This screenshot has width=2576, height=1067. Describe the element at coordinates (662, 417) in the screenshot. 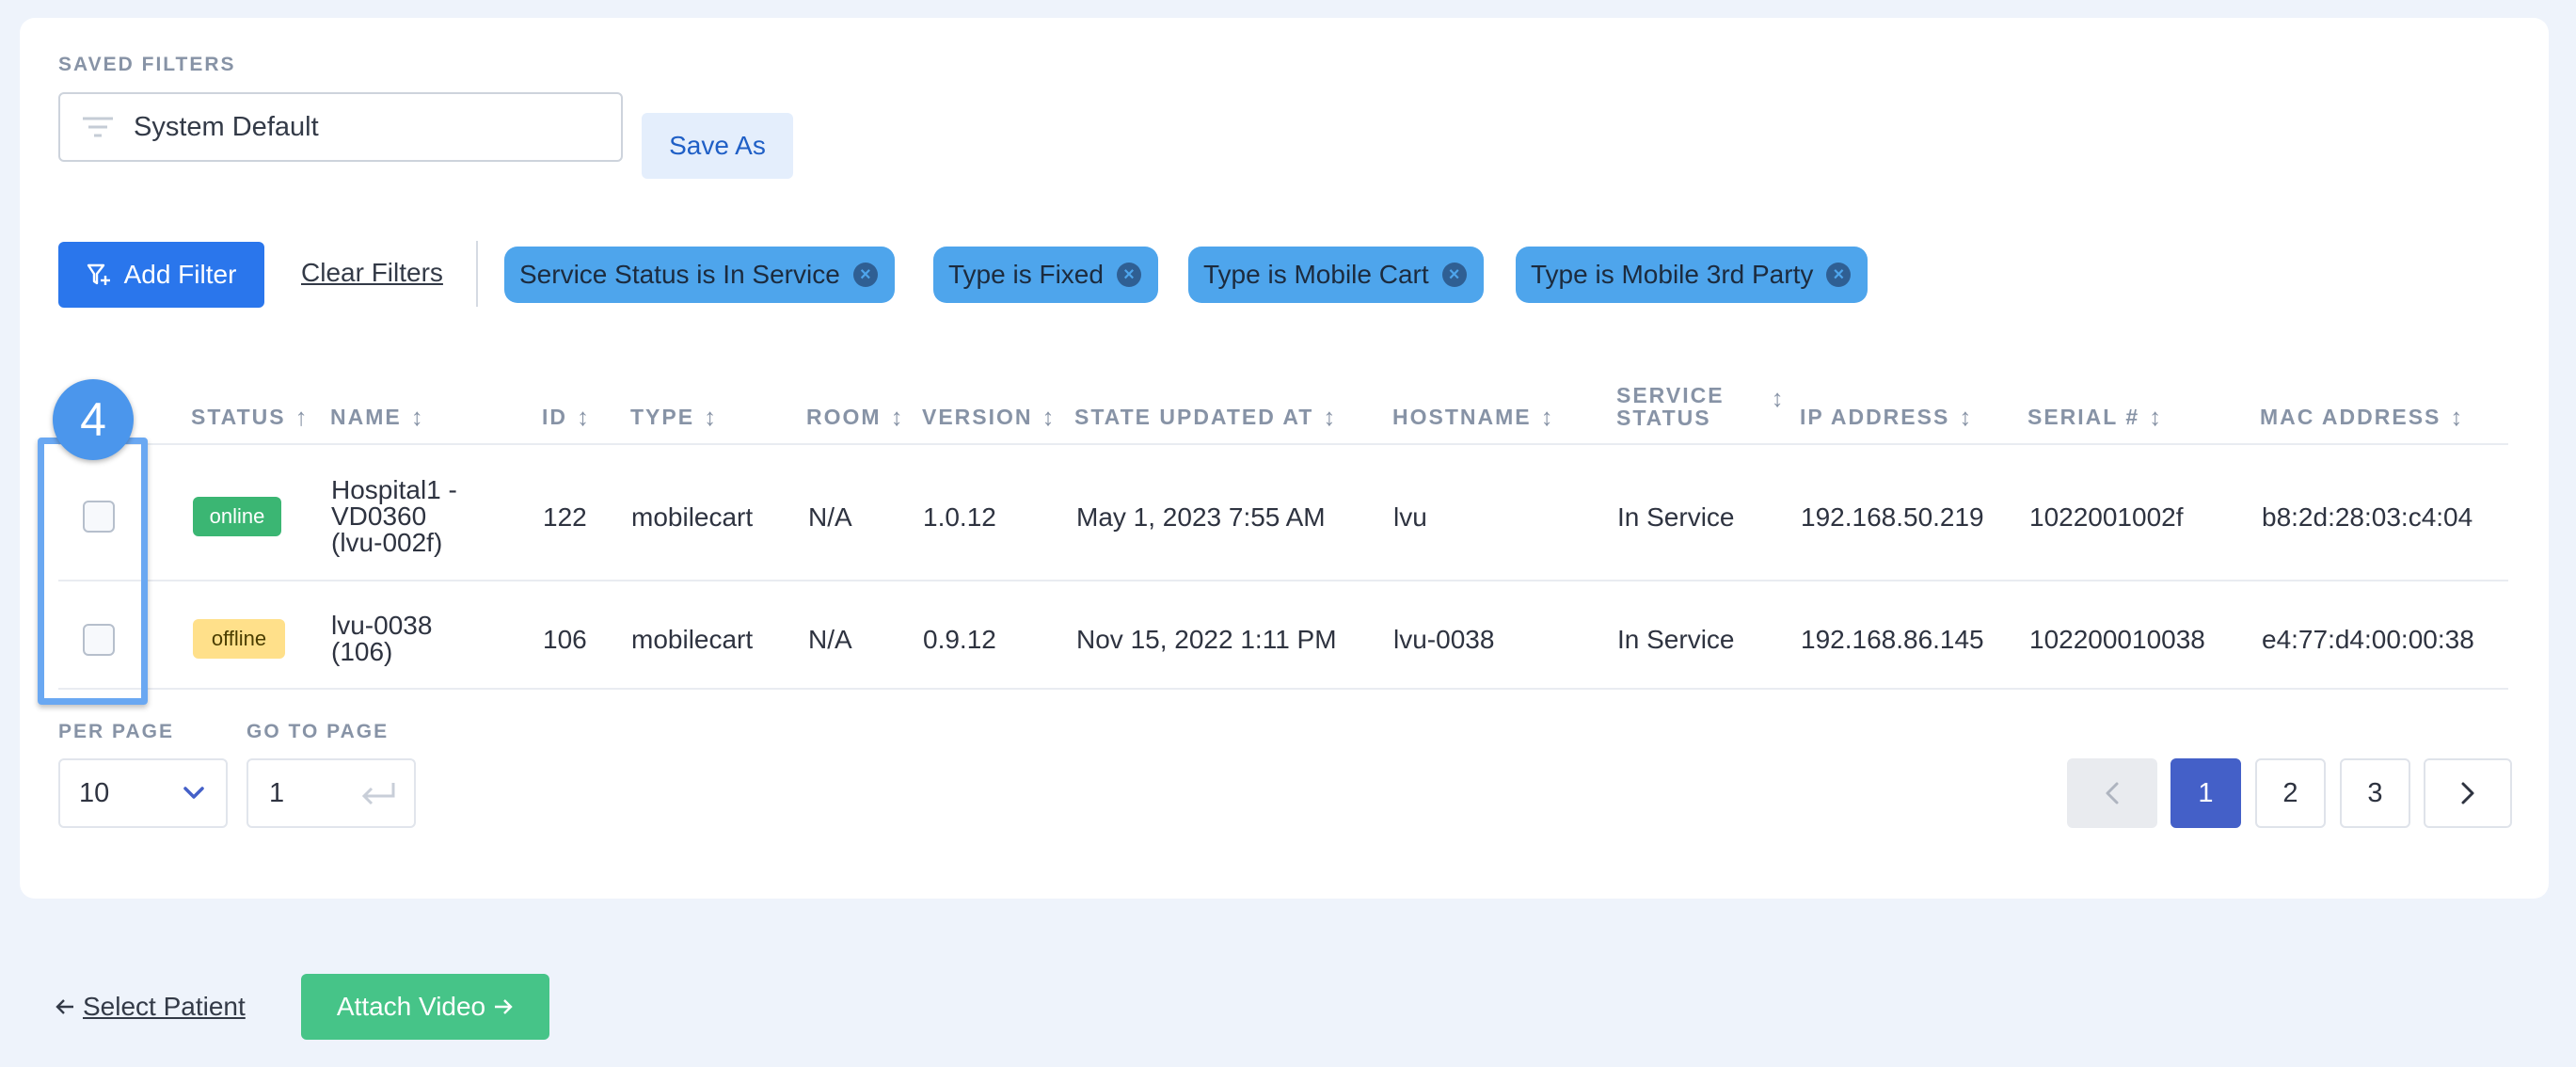

I see `column-label: TYPE` at that location.